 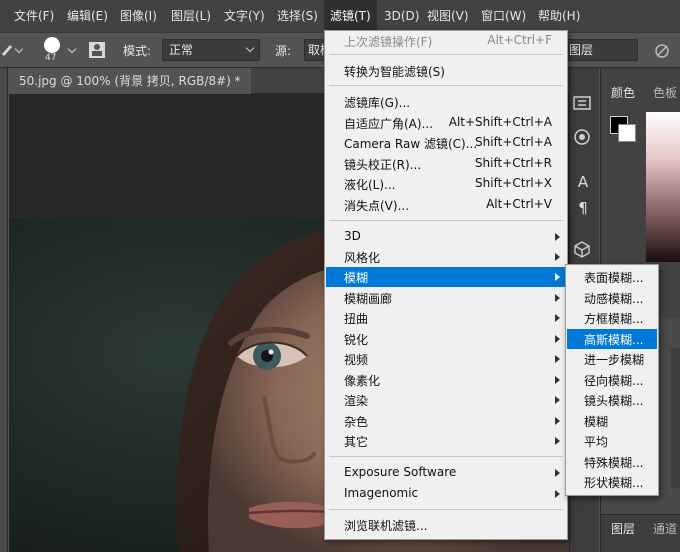 What do you see at coordinates (582, 249) in the screenshot?
I see `3d-cube-icon` at bounding box center [582, 249].